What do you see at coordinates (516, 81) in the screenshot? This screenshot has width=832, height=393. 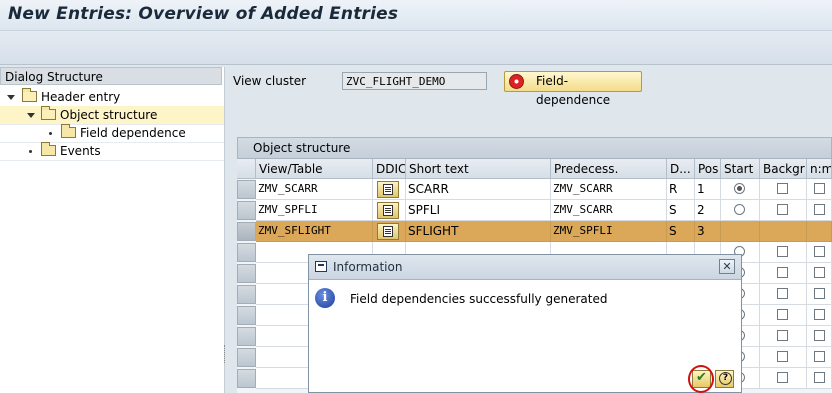 I see `lifebuoy-icon` at bounding box center [516, 81].